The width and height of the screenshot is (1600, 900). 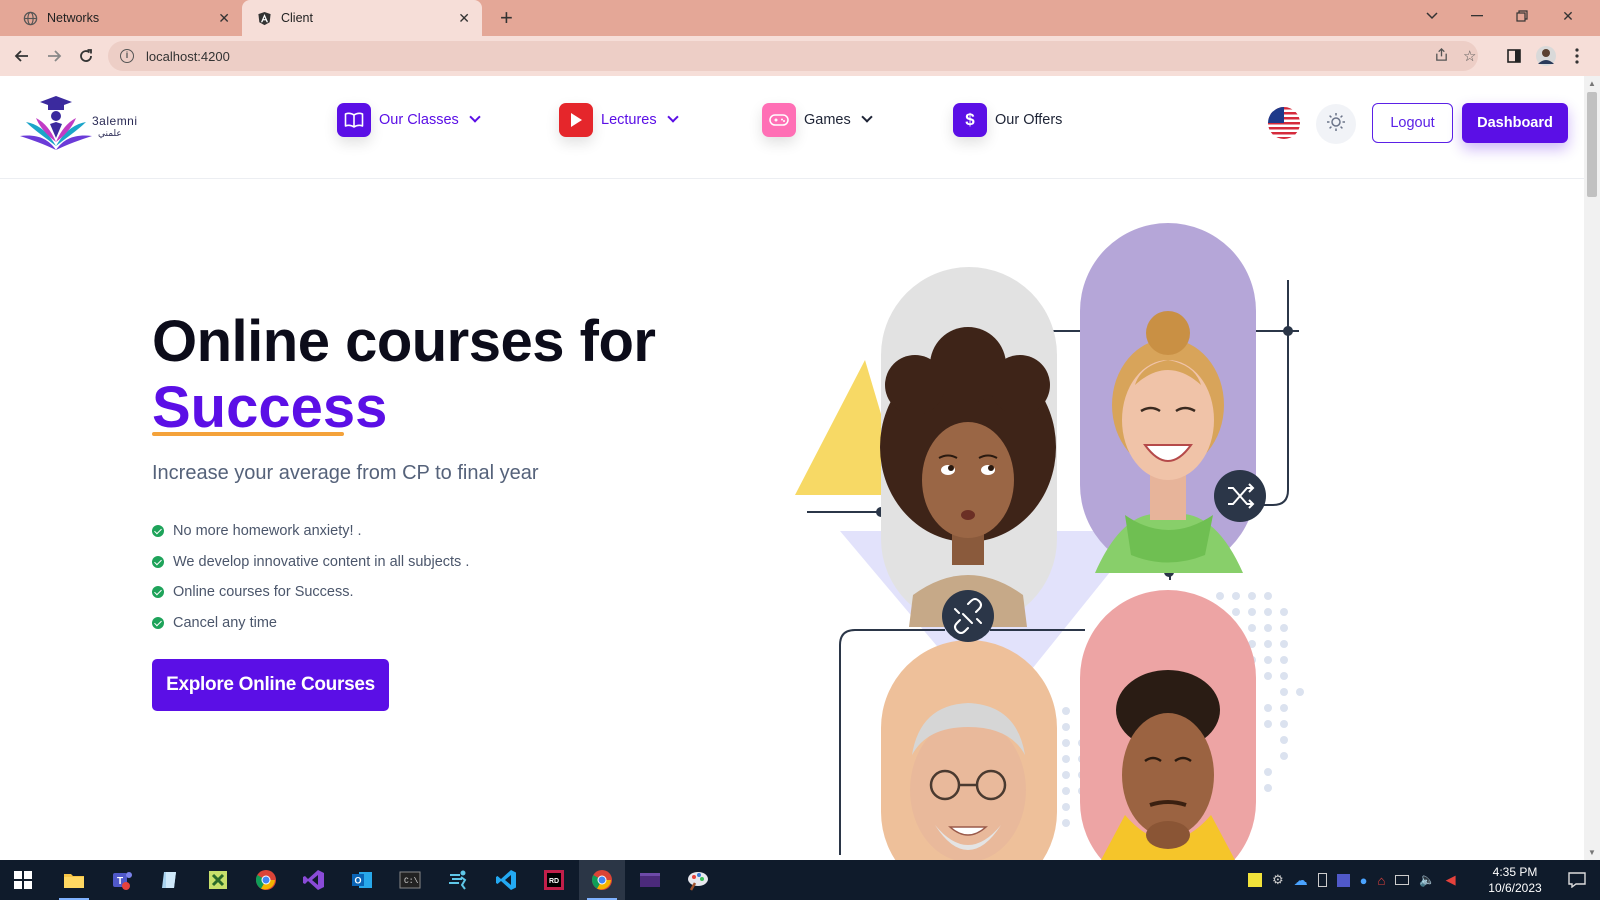 I want to click on terminal-icon: C:\, so click(x=410, y=880).